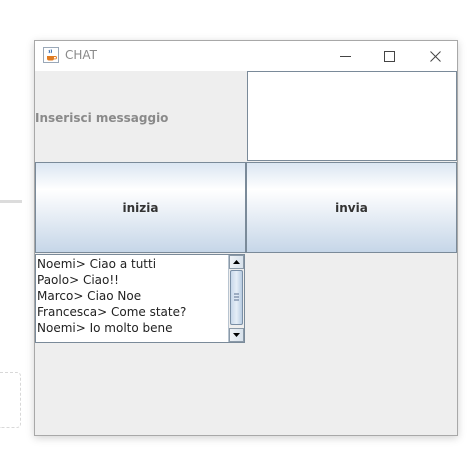 The image size is (473, 457). I want to click on close-icon, so click(435, 56).